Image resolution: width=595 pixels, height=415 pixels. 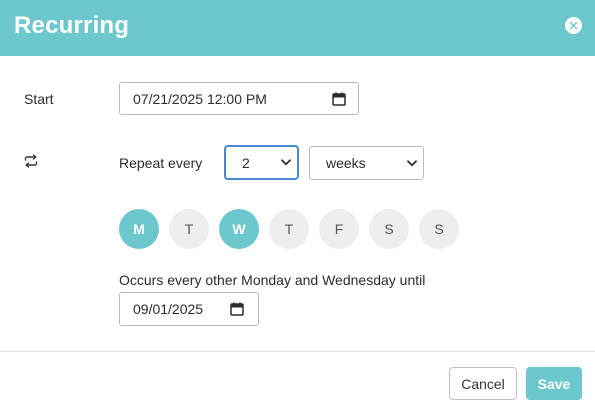 I want to click on dialog-header: Recurring, so click(x=297, y=28).